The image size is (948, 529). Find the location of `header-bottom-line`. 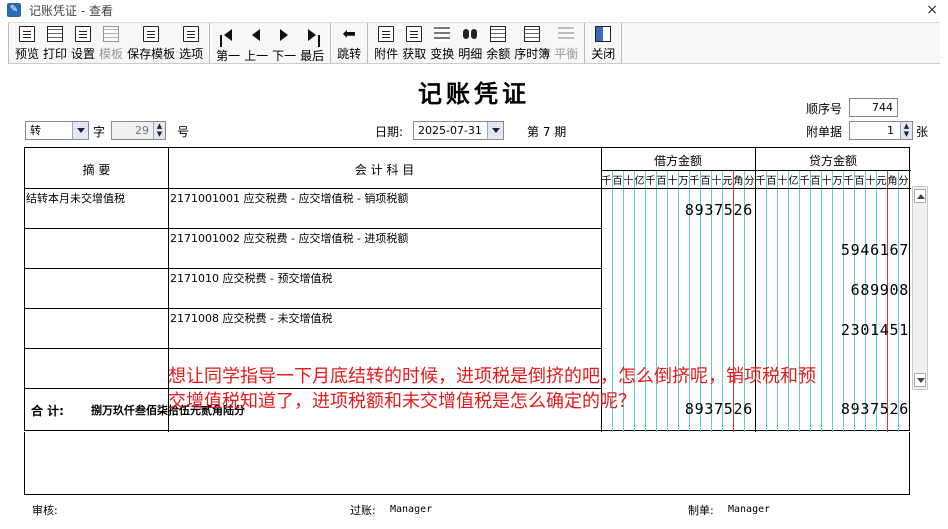

header-bottom-line is located at coordinates (468, 188).